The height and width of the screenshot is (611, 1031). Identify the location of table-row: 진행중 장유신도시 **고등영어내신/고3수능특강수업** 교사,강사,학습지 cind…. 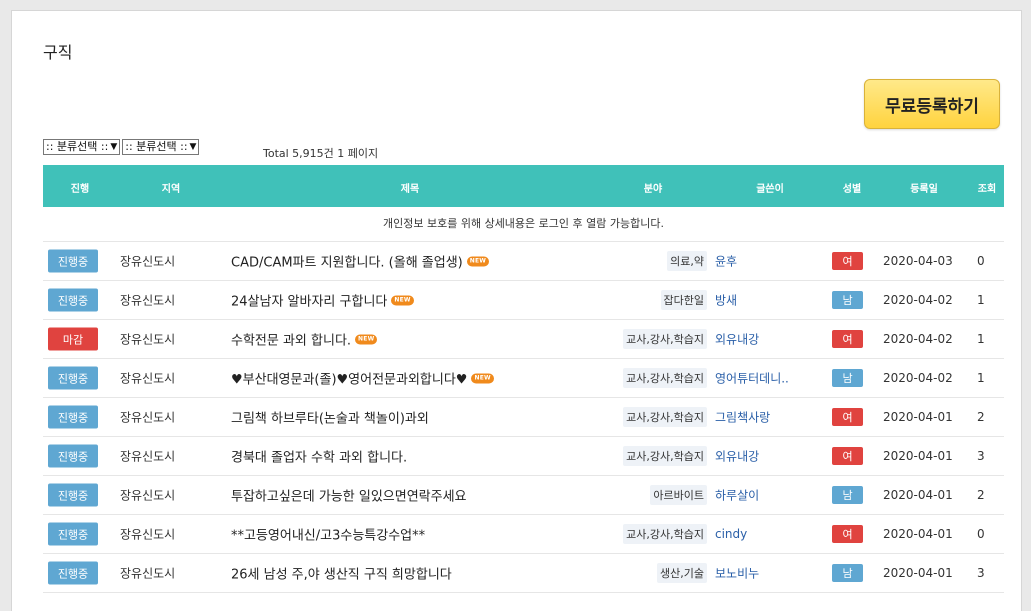
(523, 534).